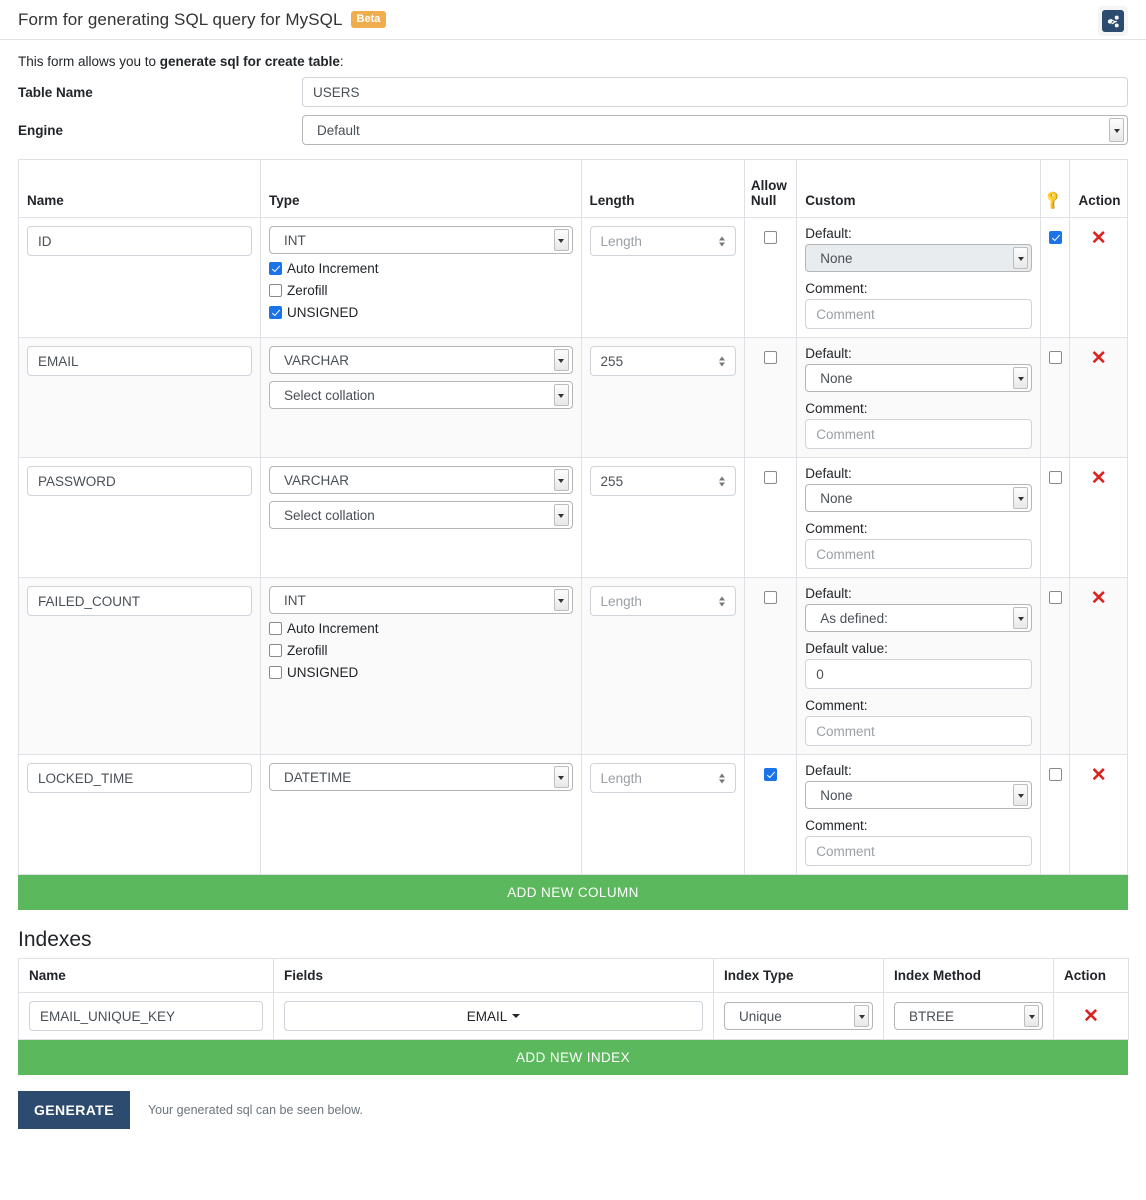 The height and width of the screenshot is (1200, 1146). I want to click on table-name-input, so click(715, 92).